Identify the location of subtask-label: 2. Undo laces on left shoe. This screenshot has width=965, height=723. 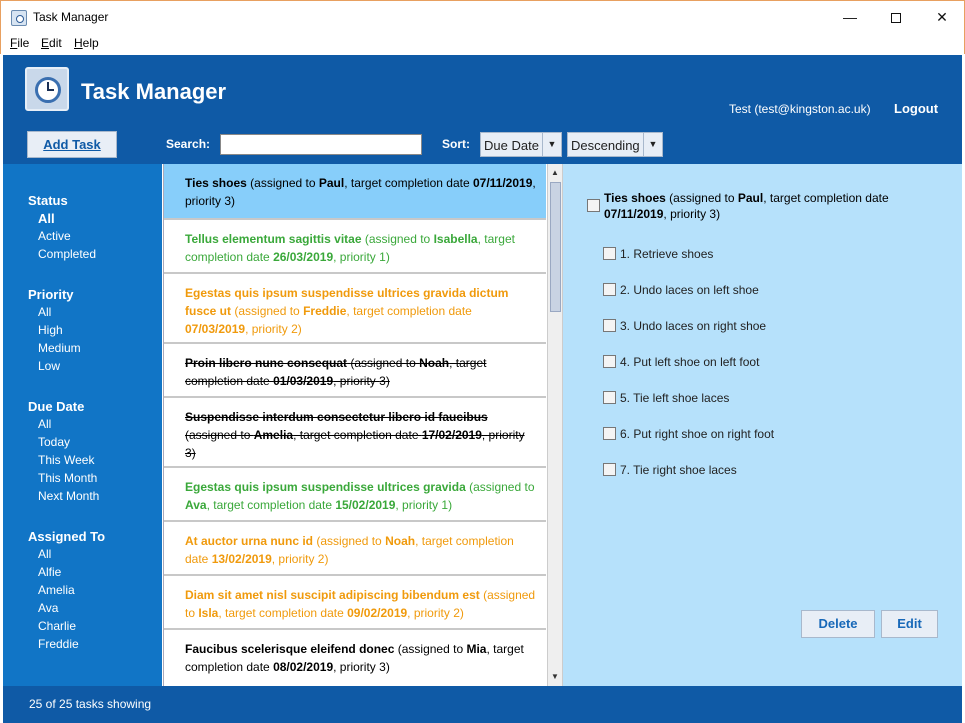
(689, 290).